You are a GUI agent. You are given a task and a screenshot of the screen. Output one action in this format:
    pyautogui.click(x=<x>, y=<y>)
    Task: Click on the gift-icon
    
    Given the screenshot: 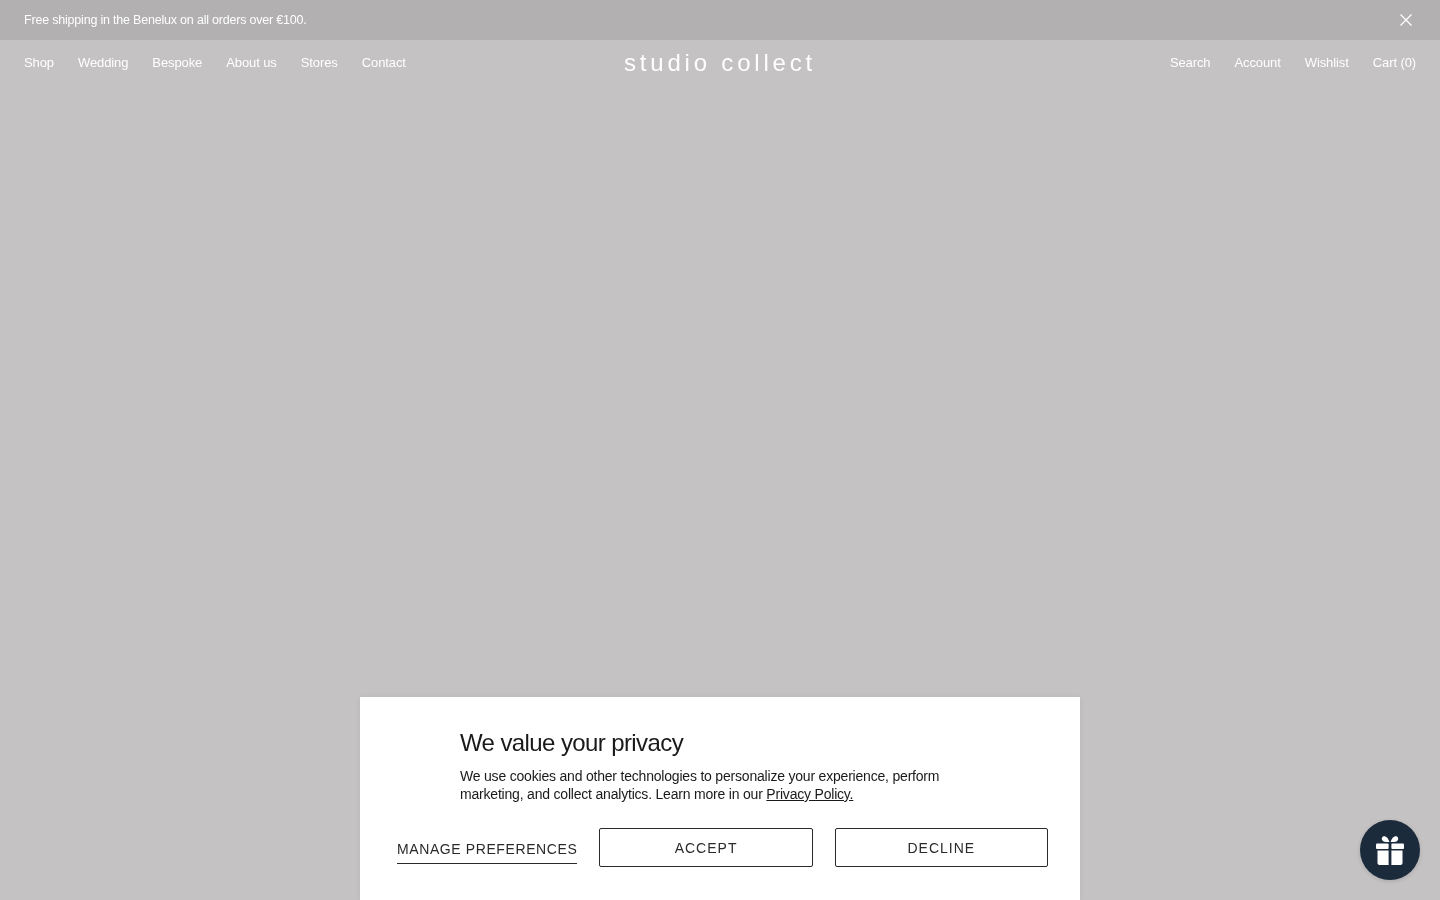 What is the action you would take?
    pyautogui.click(x=1390, y=850)
    